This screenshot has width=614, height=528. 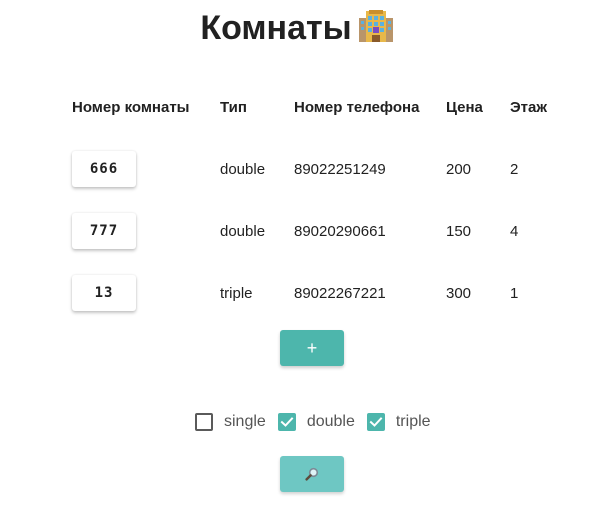 What do you see at coordinates (138, 231) in the screenshot?
I see `room-cell: 777` at bounding box center [138, 231].